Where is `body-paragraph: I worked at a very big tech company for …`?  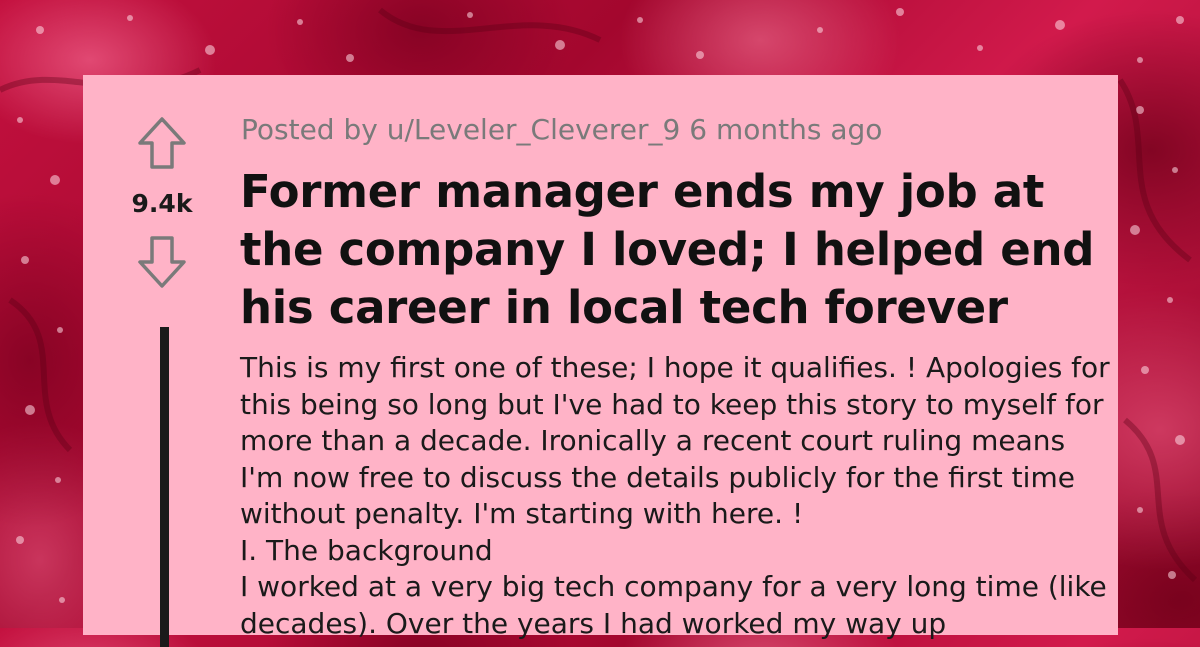
body-paragraph: I worked at a very big tech company for … is located at coordinates (673, 605).